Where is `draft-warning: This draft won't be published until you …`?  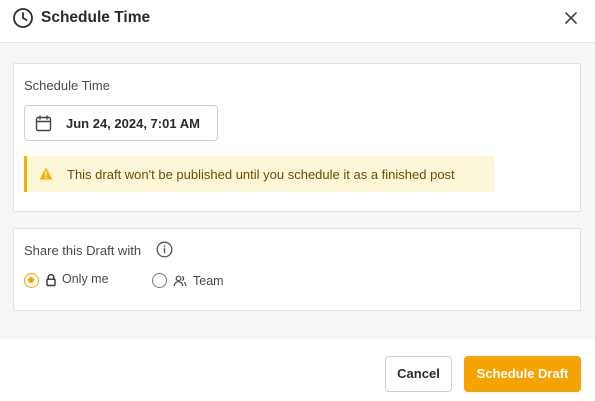
draft-warning: This draft won't be published until you … is located at coordinates (259, 174).